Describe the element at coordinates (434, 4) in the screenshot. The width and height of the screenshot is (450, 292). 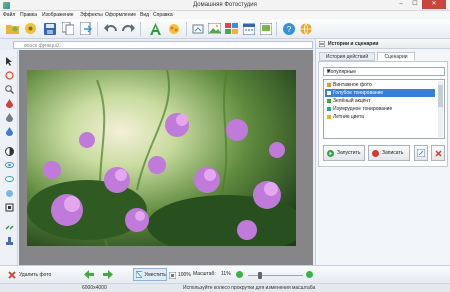
I see `close-button: ✕` at that location.